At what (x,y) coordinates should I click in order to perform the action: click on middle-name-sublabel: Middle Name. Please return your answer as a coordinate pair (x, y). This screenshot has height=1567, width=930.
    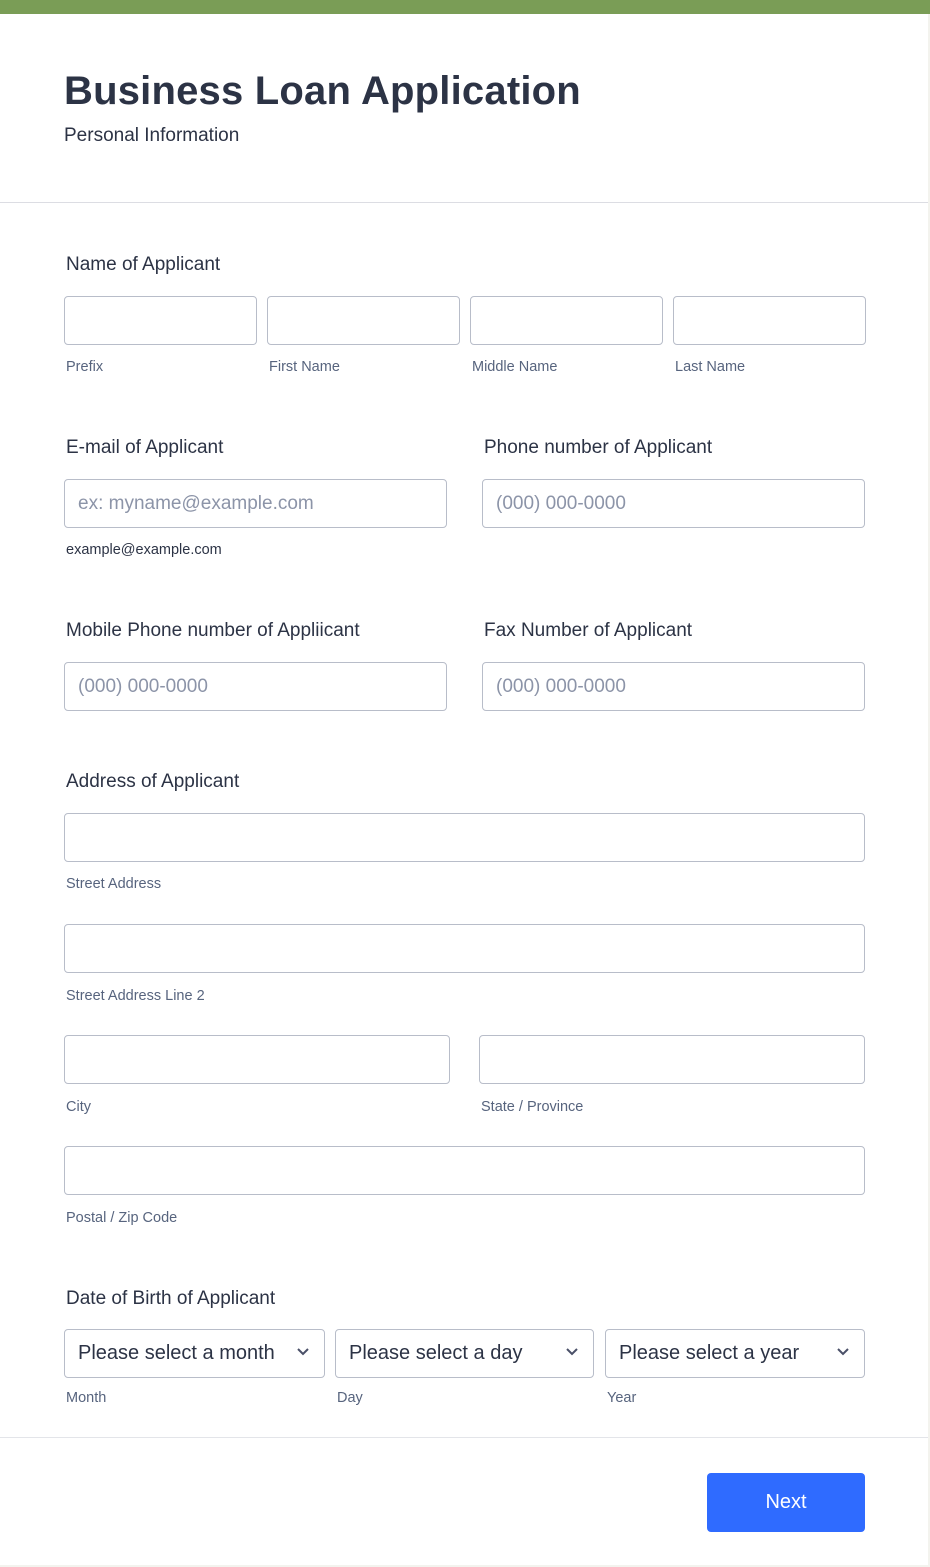
    Looking at the image, I should click on (515, 367).